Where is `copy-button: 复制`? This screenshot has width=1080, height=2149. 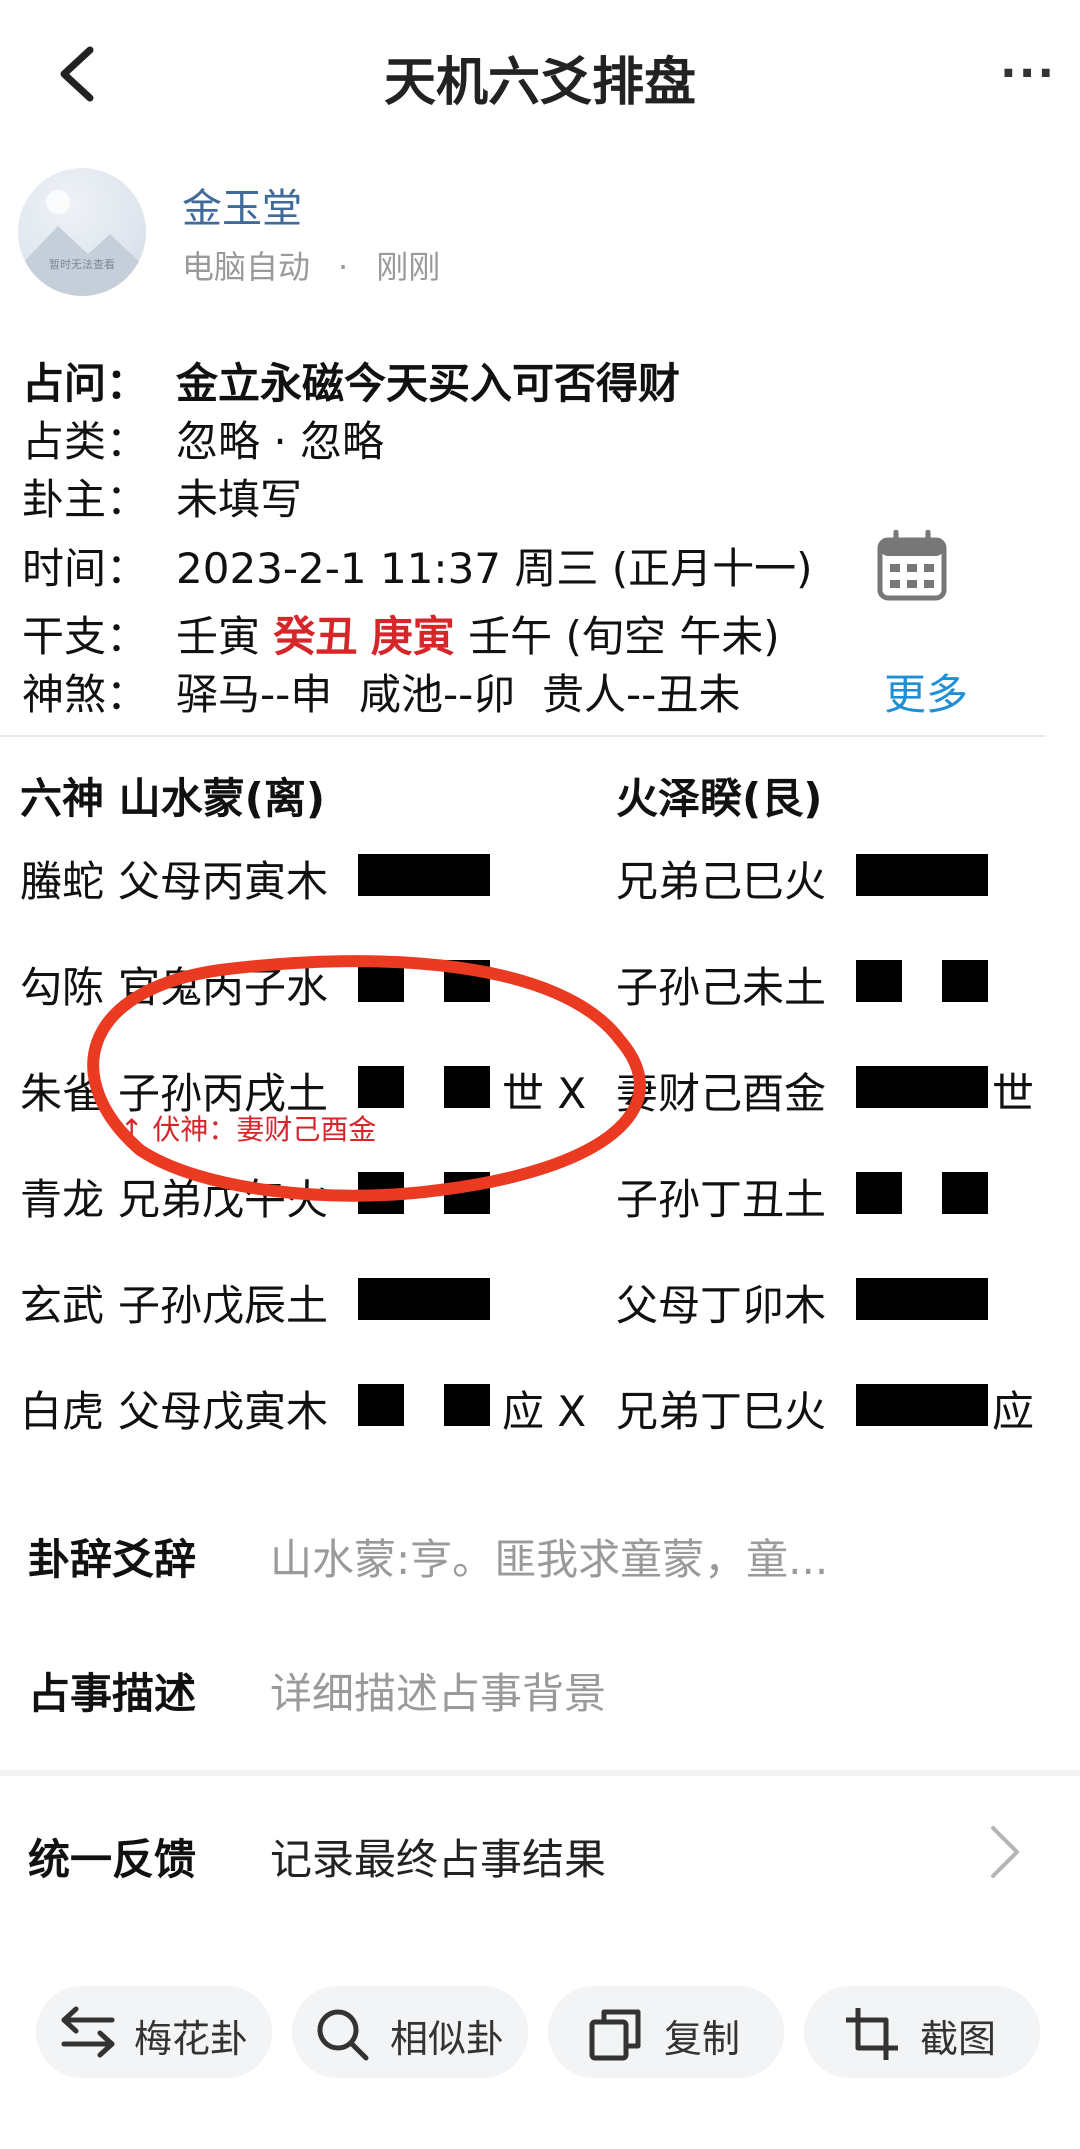
copy-button: 复制 is located at coordinates (666, 2032).